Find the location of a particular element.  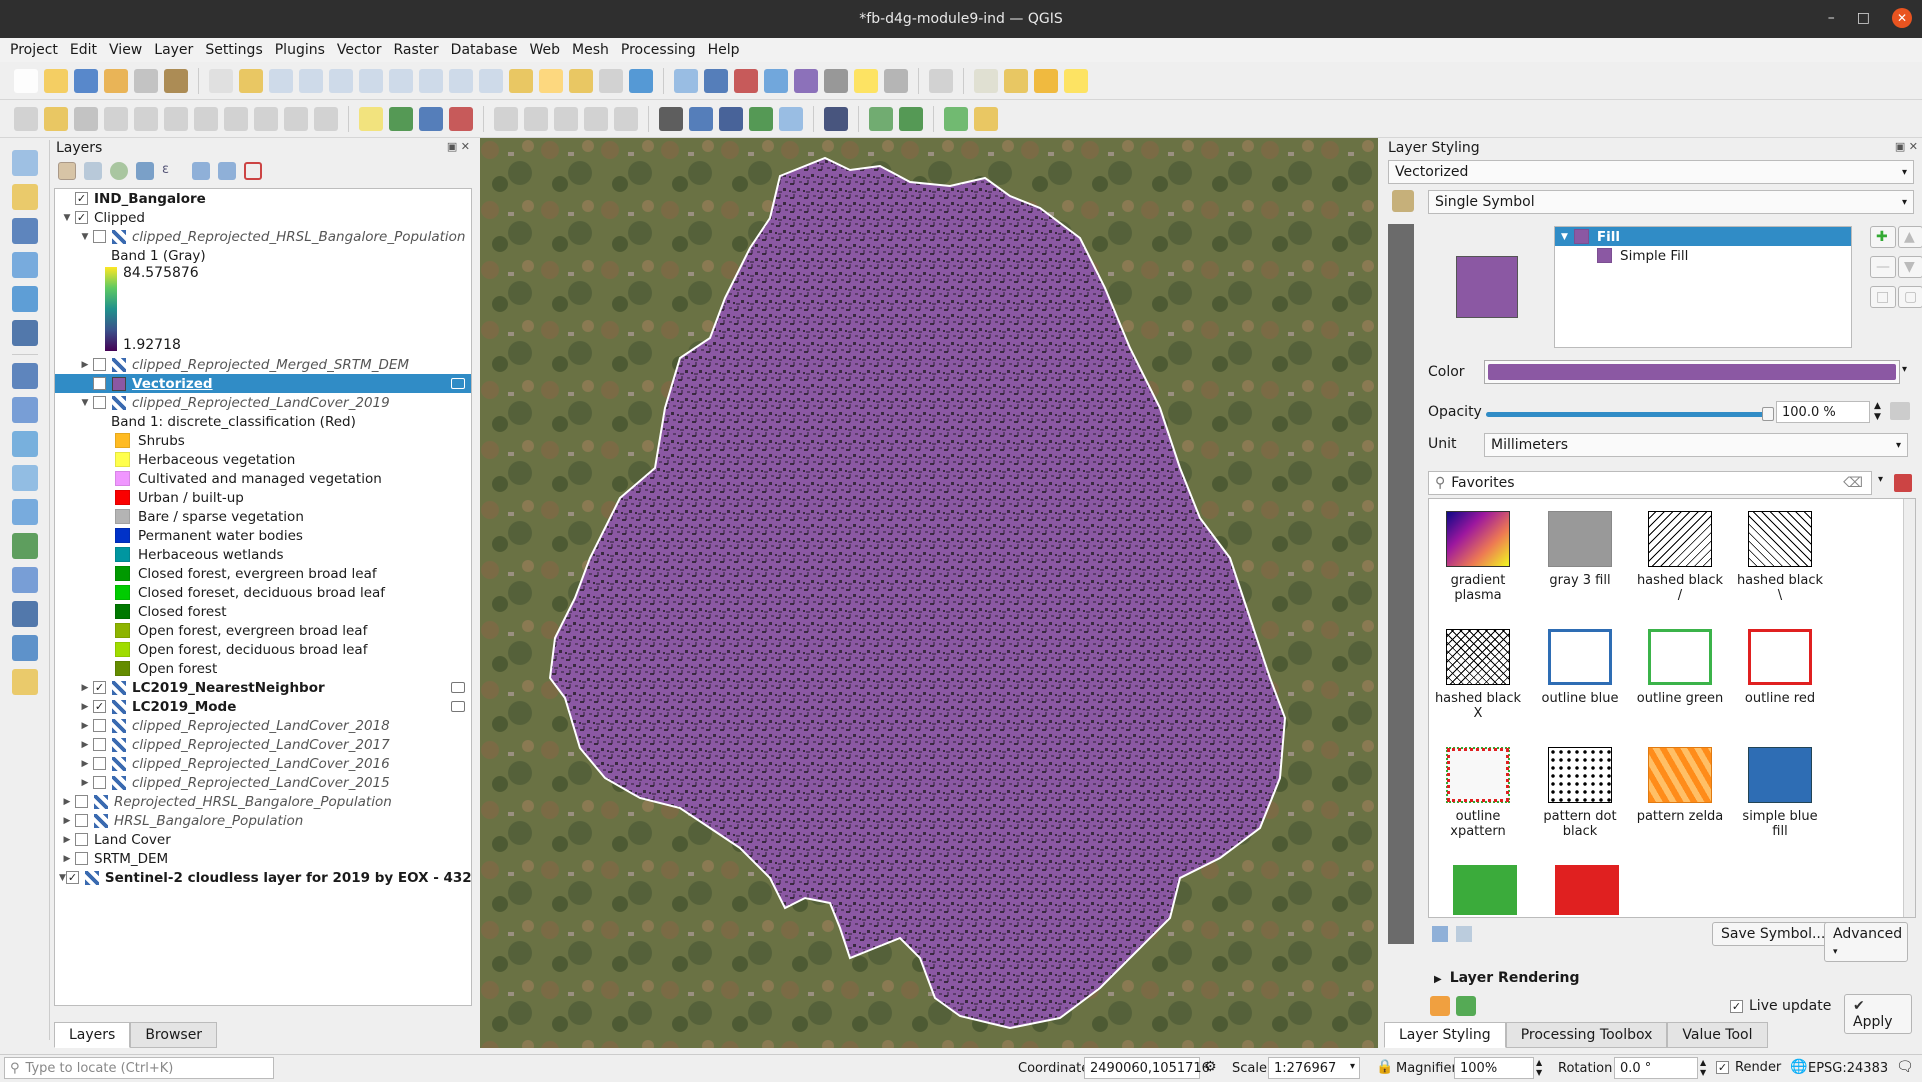

redo-icon is located at coordinates (1466, 1006).